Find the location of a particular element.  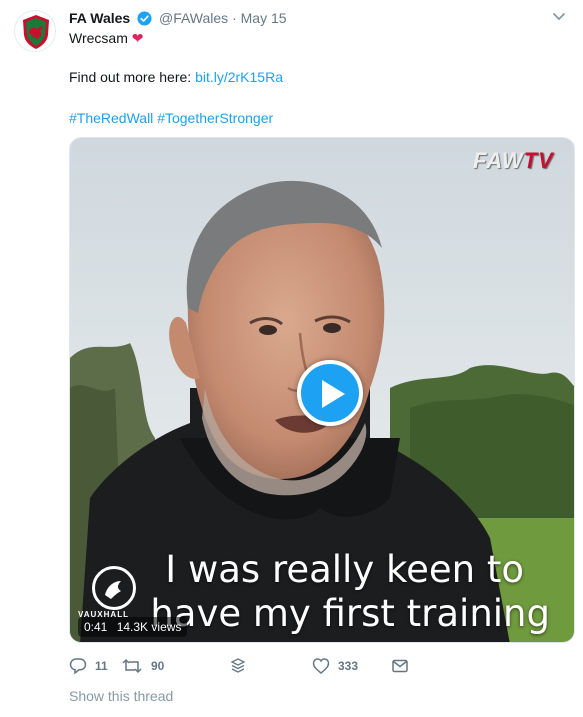

tweet-timestamp: May 15 is located at coordinates (264, 18).